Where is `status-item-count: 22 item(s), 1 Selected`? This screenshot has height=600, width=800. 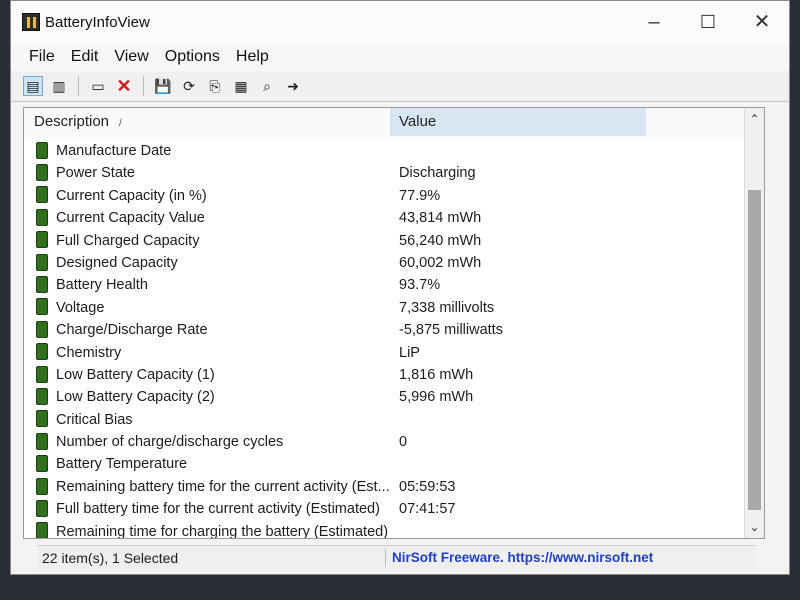
status-item-count: 22 item(s), 1 Selected is located at coordinates (110, 558).